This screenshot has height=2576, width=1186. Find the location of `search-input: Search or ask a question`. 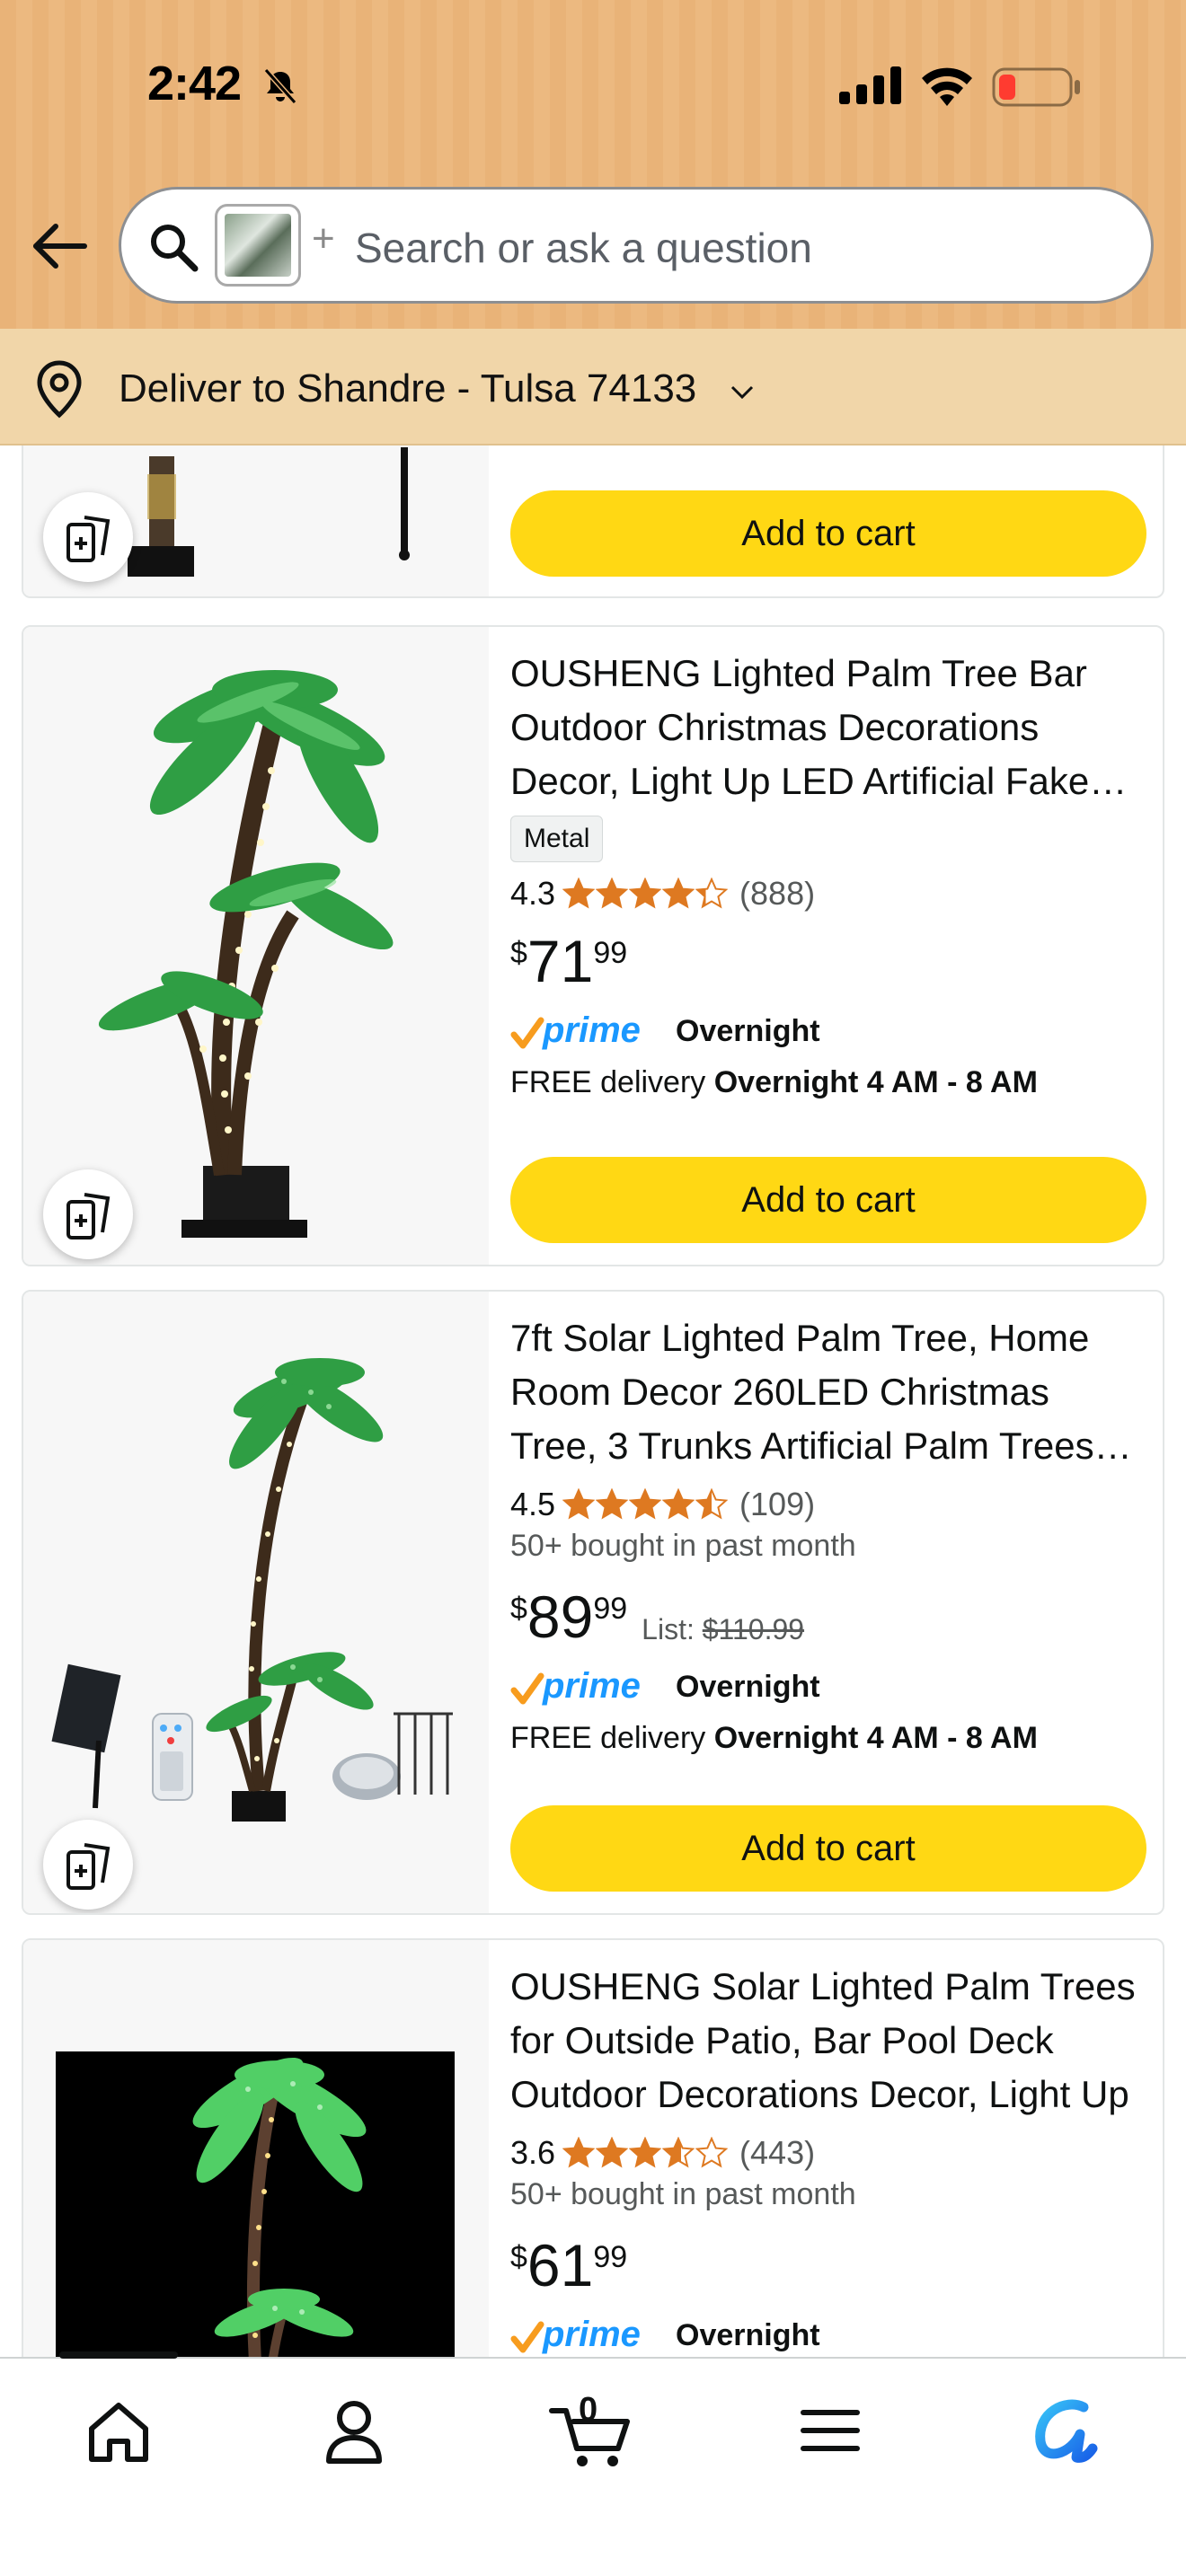

search-input: Search or ask a question is located at coordinates (583, 248).